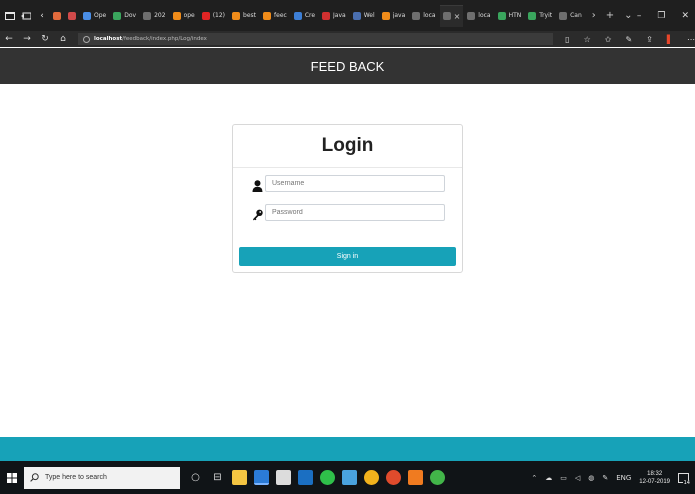 Image resolution: width=695 pixels, height=494 pixels. Describe the element at coordinates (45, 39) in the screenshot. I see `refresh-icon: ↻` at that location.